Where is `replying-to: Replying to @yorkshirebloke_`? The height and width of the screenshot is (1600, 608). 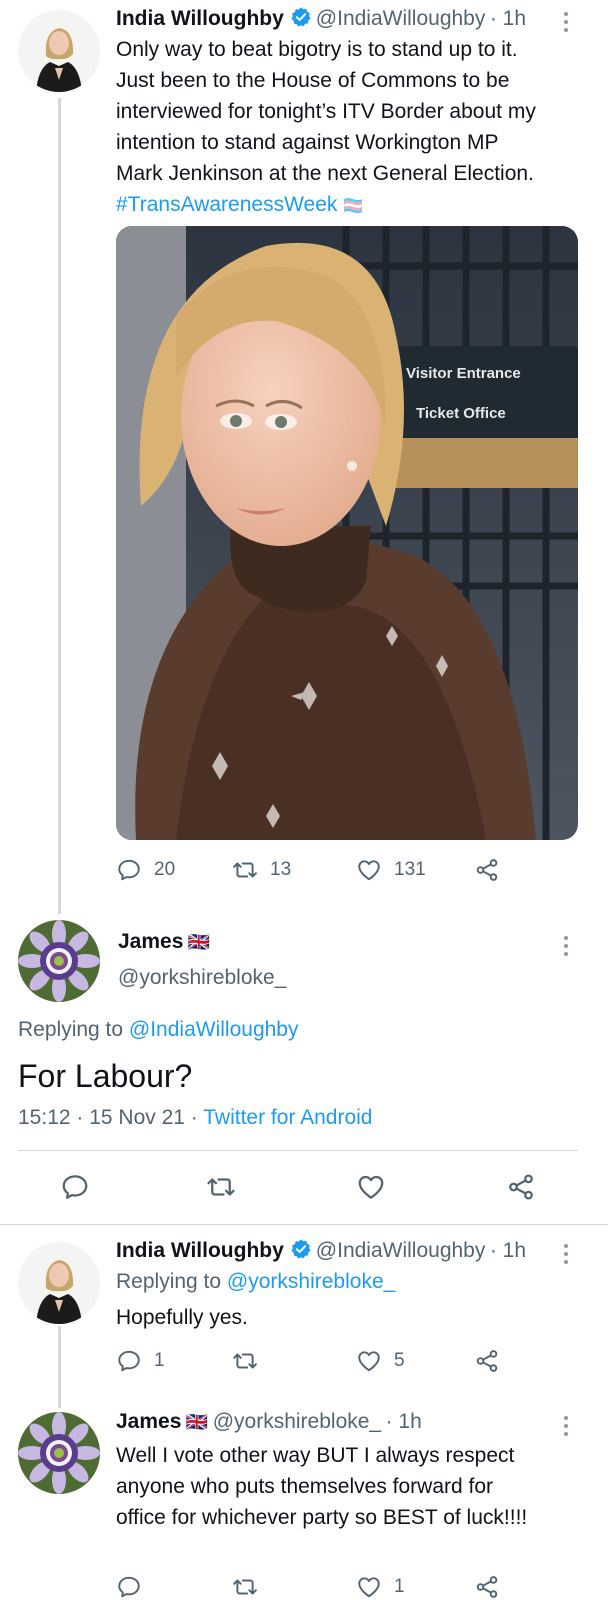 replying-to: Replying to @yorkshirebloke_ is located at coordinates (255, 1282).